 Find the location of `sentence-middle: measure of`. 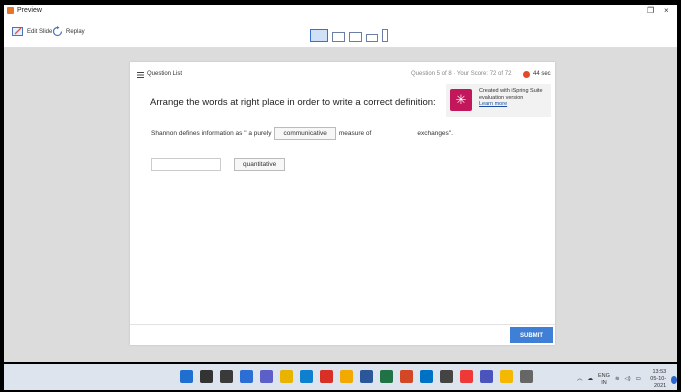

sentence-middle: measure of is located at coordinates (355, 133).